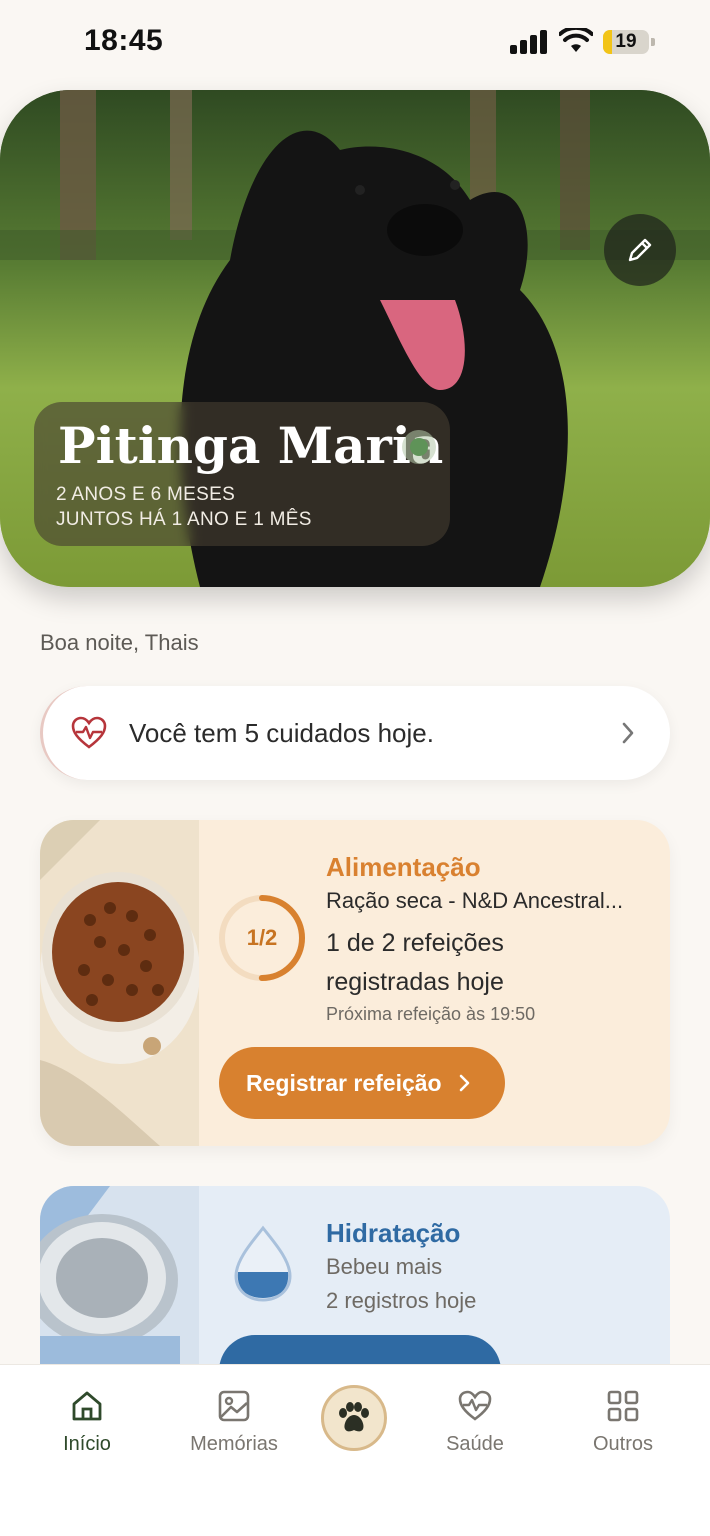  Describe the element at coordinates (419, 447) in the screenshot. I see `status-dot-icon` at that location.